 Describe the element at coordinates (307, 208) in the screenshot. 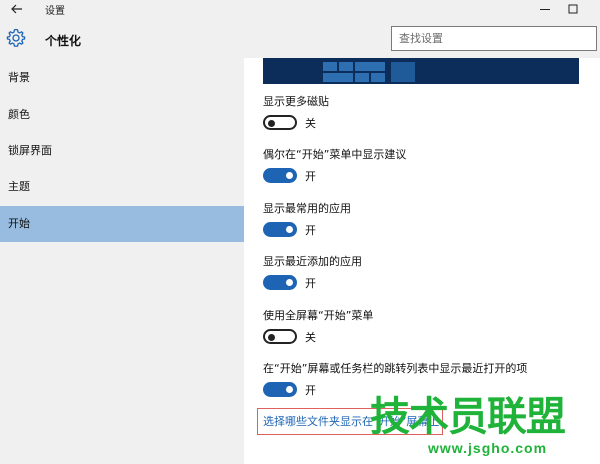

I see `setting-label-most-used: 显示最常用的应用` at that location.